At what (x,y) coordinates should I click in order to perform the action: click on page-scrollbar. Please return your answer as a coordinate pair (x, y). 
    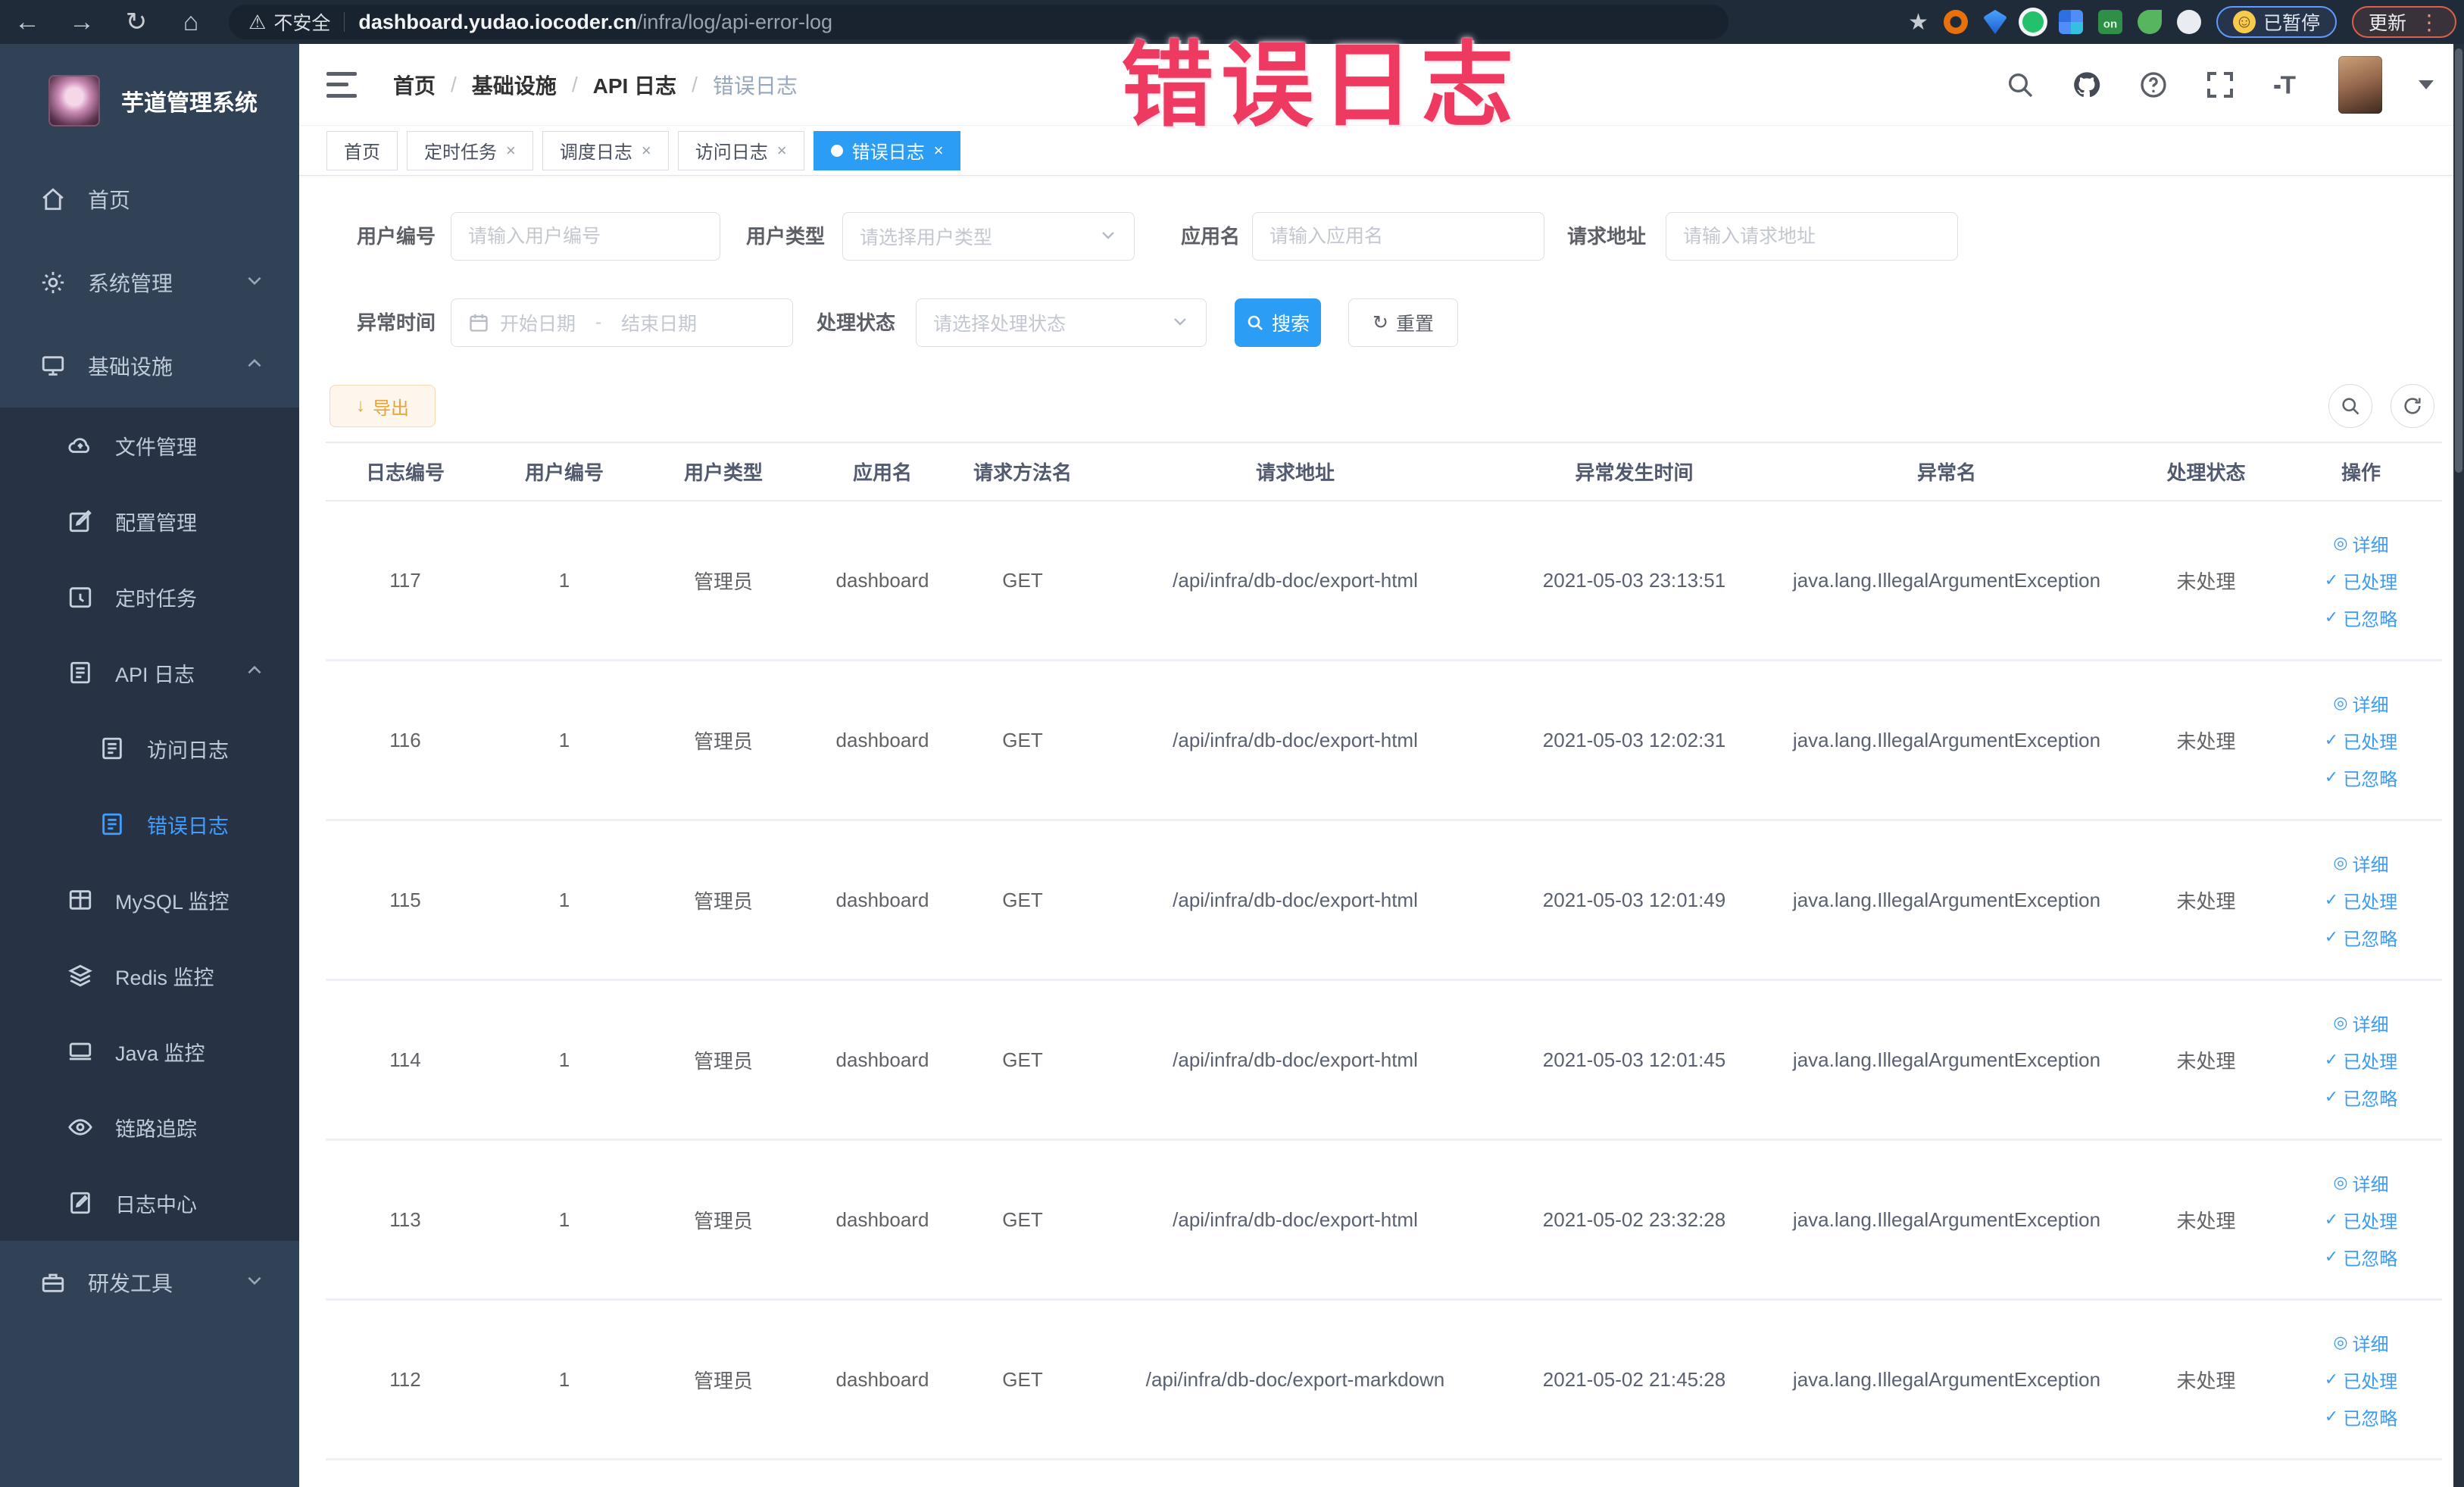
    Looking at the image, I should click on (2458, 765).